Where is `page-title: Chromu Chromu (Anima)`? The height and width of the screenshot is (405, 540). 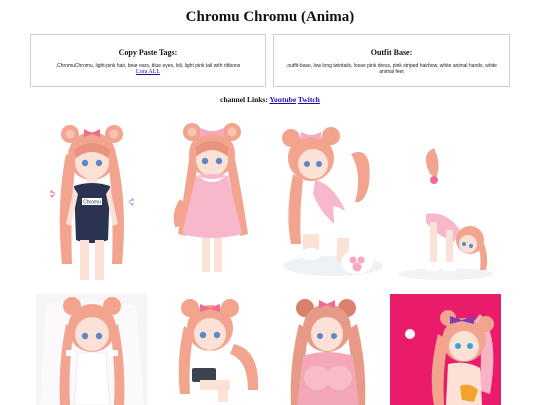
page-title: Chromu Chromu (Anima) is located at coordinates (270, 17).